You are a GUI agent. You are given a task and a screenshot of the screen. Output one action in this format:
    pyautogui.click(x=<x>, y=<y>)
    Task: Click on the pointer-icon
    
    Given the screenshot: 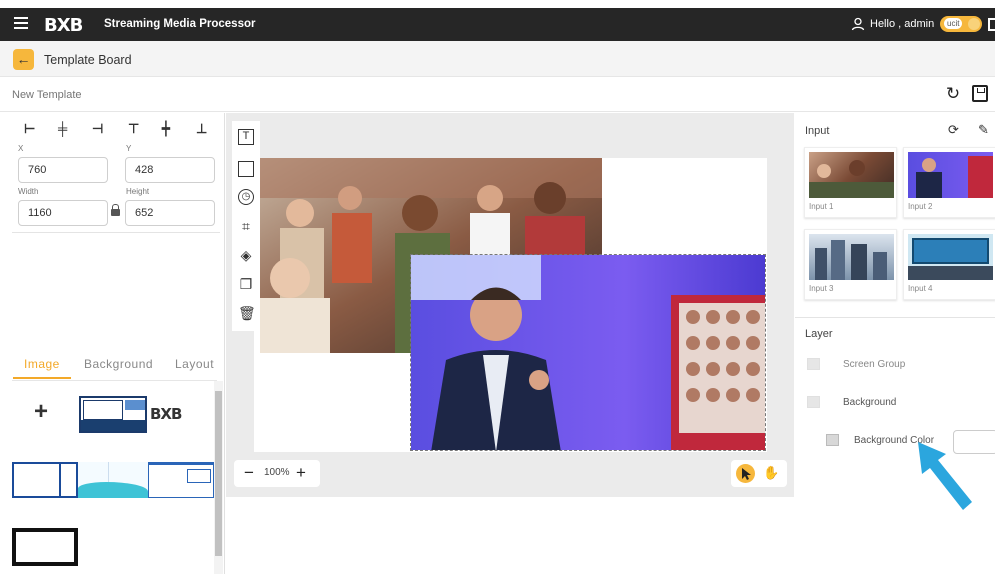 What is the action you would take?
    pyautogui.click(x=745, y=473)
    